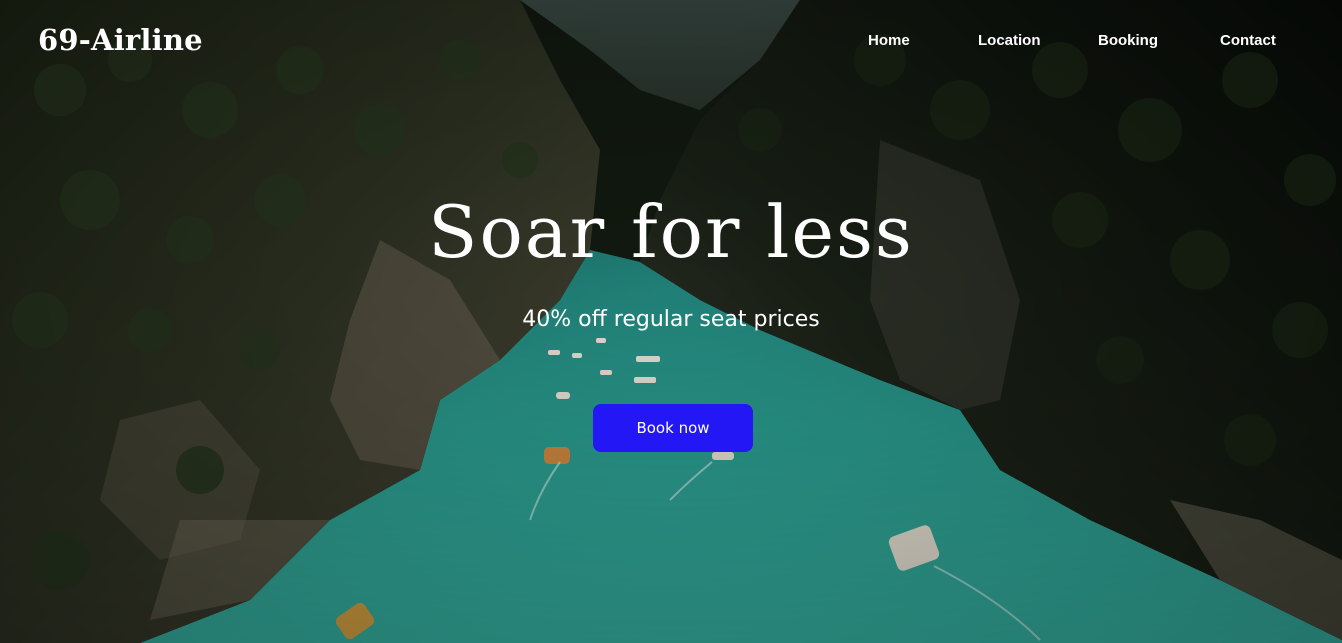 The image size is (1342, 643). Describe the element at coordinates (1248, 41) in the screenshot. I see `nav-link-contact: Contact` at that location.